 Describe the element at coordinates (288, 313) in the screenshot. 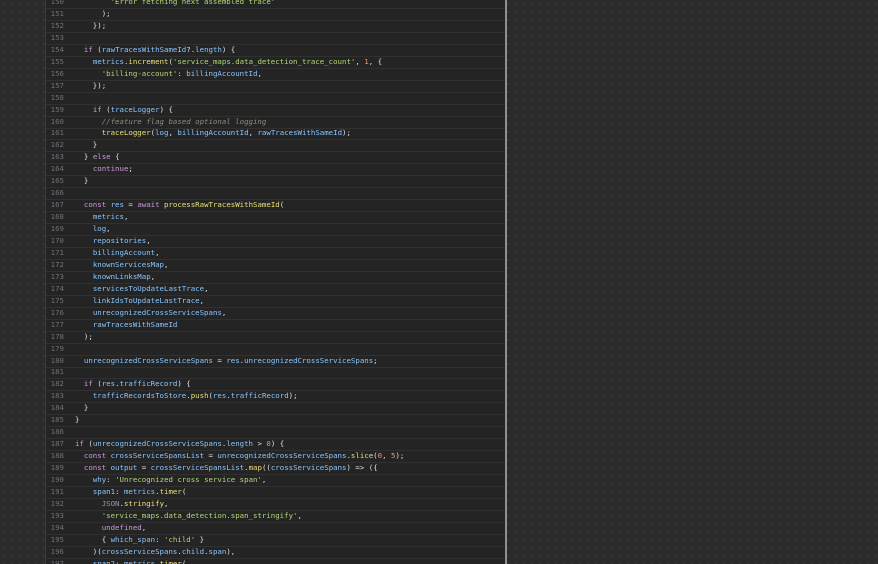

I see `code-text: unrecognizedCrossServiceSpans,` at that location.